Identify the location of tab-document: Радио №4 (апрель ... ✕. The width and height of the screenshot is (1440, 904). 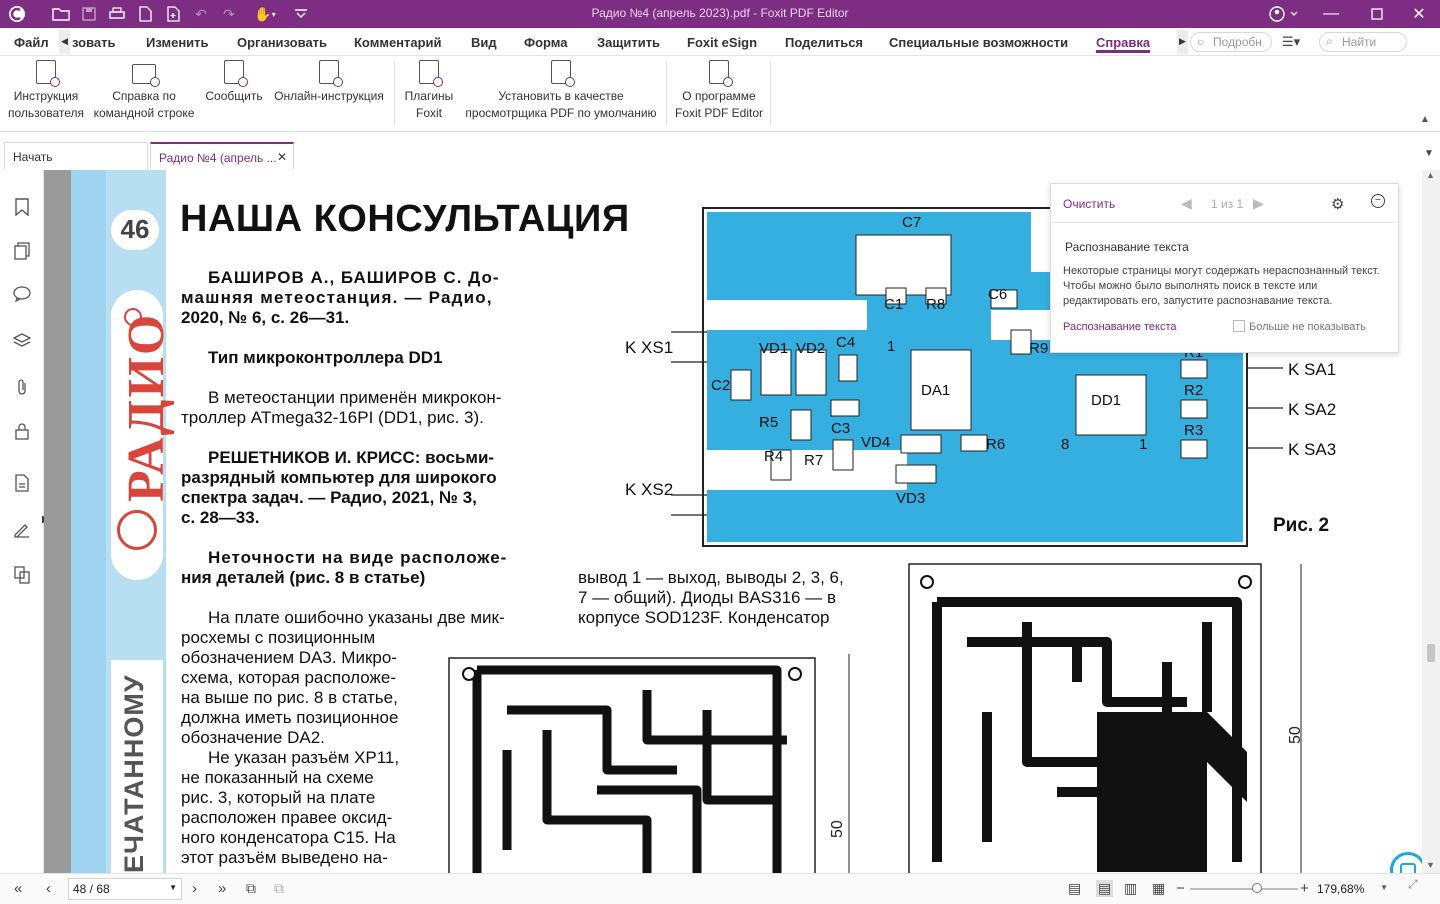
(222, 155).